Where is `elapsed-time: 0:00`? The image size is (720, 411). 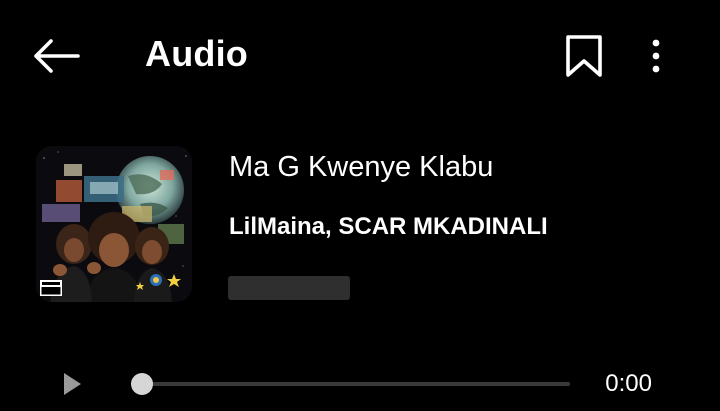 elapsed-time: 0:00 is located at coordinates (628, 383).